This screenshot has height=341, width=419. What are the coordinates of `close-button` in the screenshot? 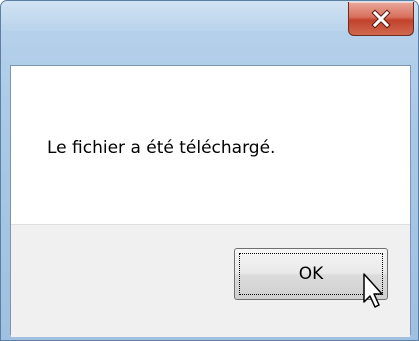 It's located at (381, 19).